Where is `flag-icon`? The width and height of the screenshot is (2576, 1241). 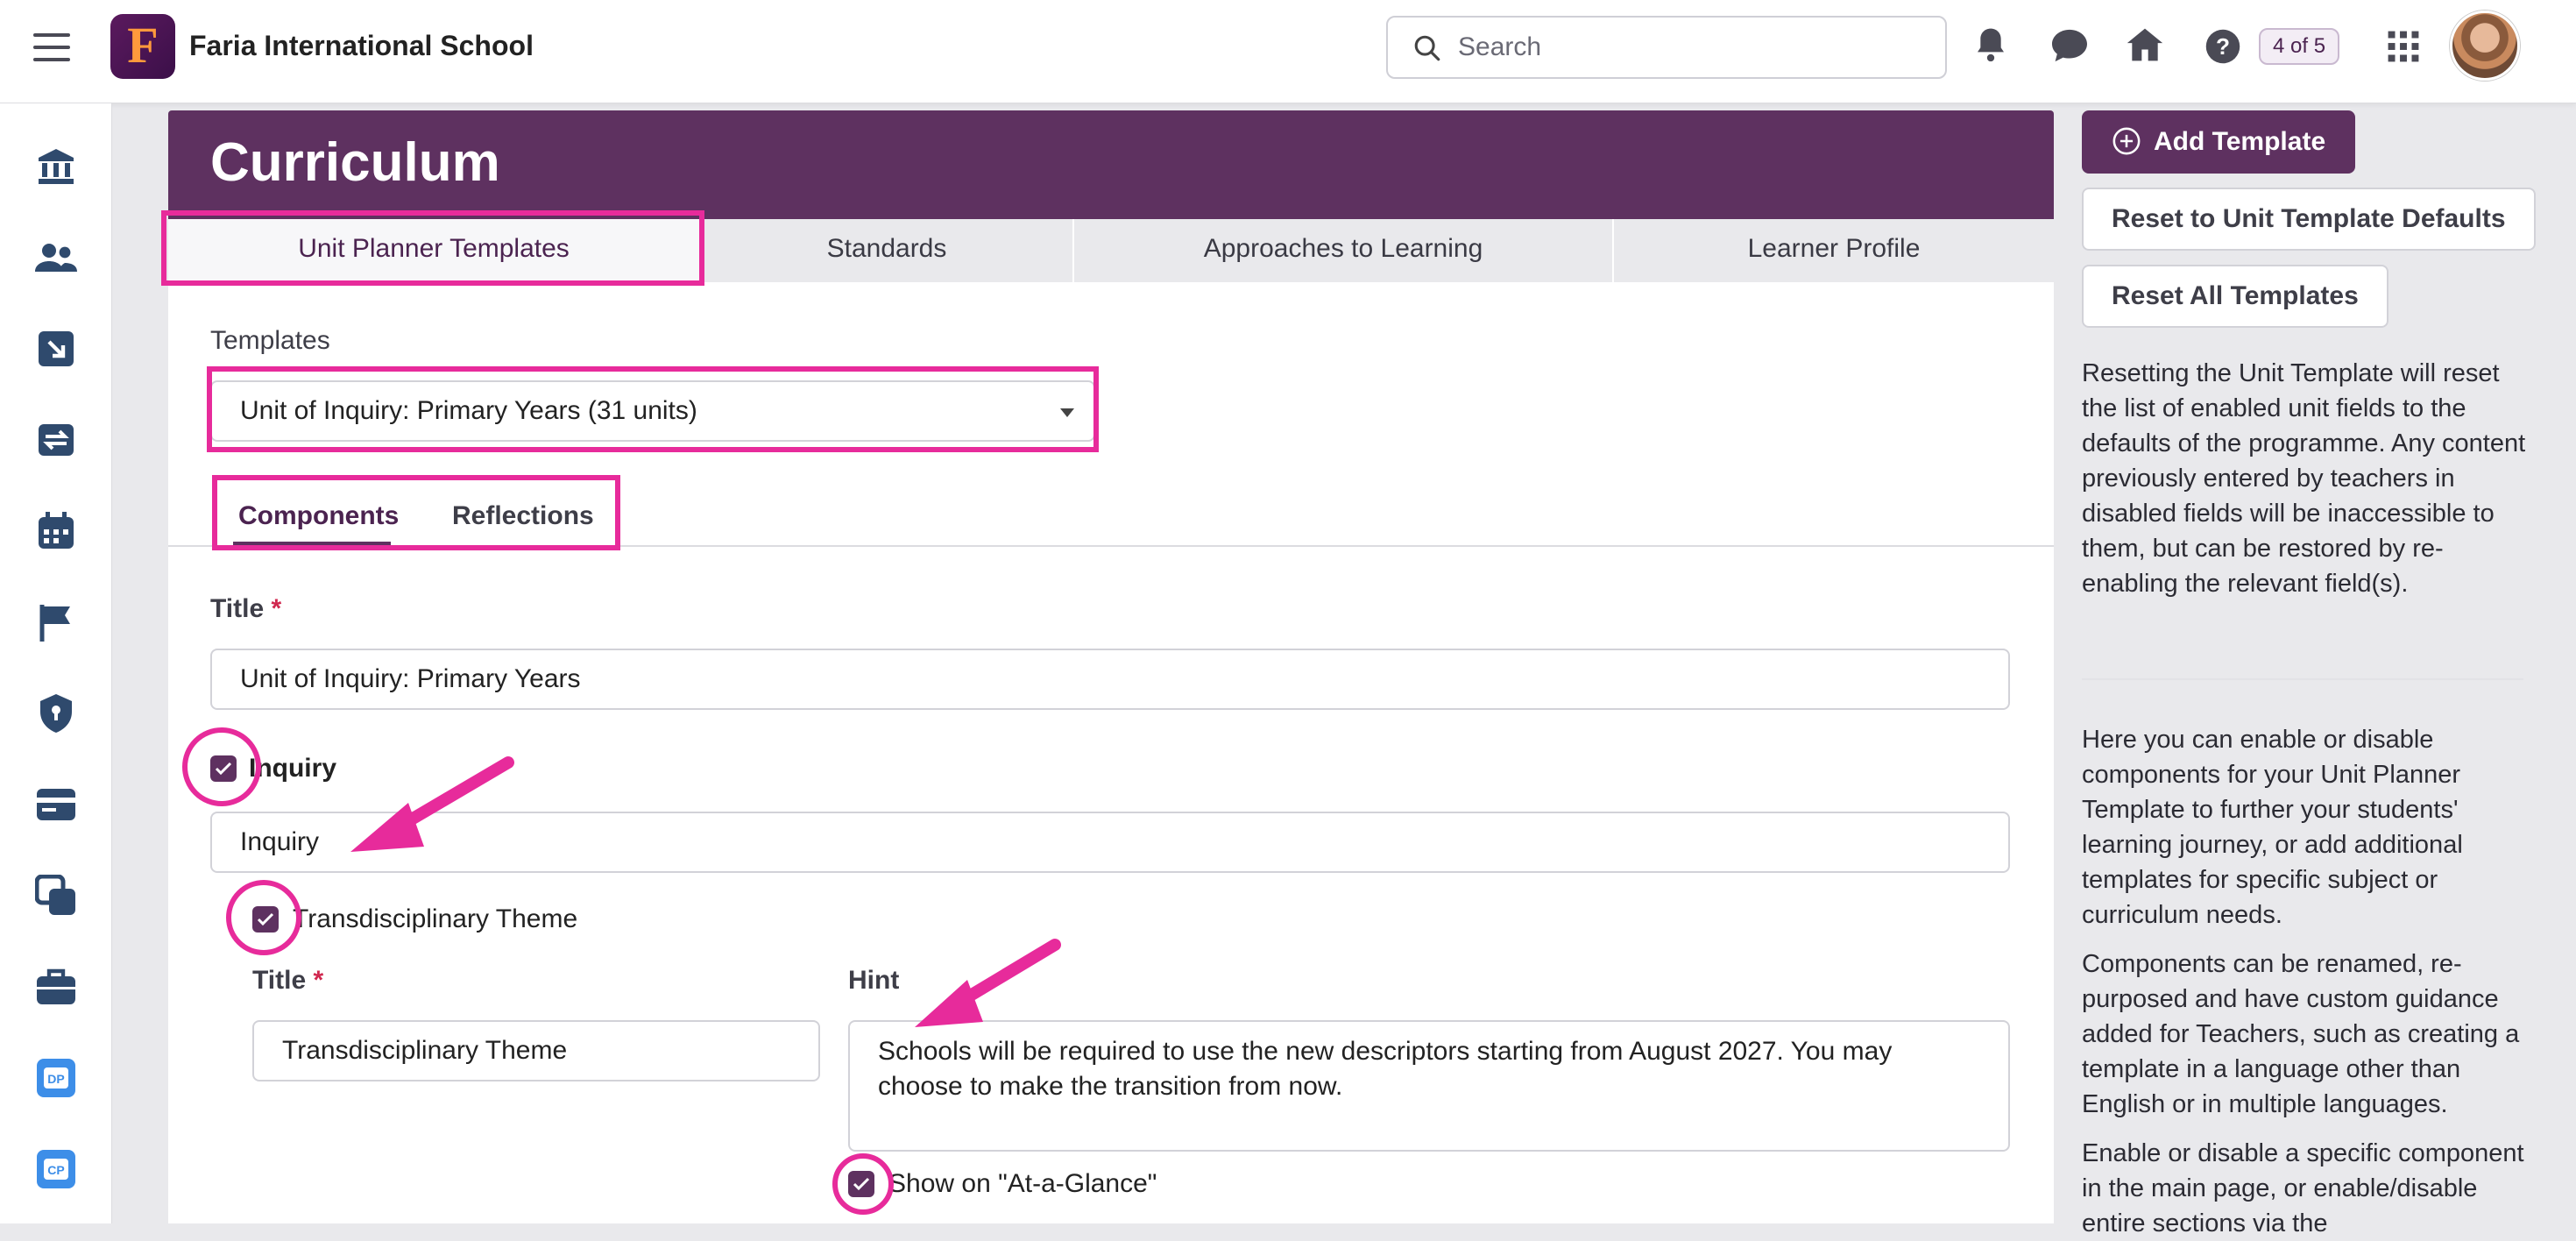
flag-icon is located at coordinates (56, 622).